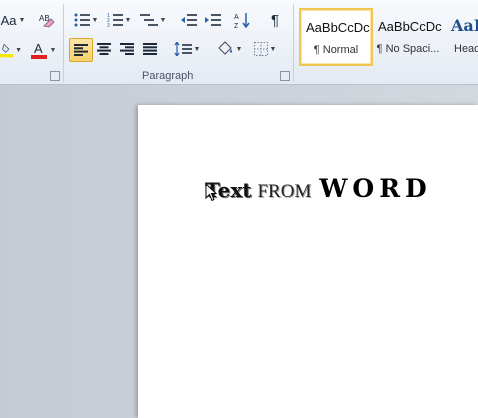 The width and height of the screenshot is (478, 418). Describe the element at coordinates (461, 36) in the screenshot. I see `style-heading-tile: AaB Head` at that location.